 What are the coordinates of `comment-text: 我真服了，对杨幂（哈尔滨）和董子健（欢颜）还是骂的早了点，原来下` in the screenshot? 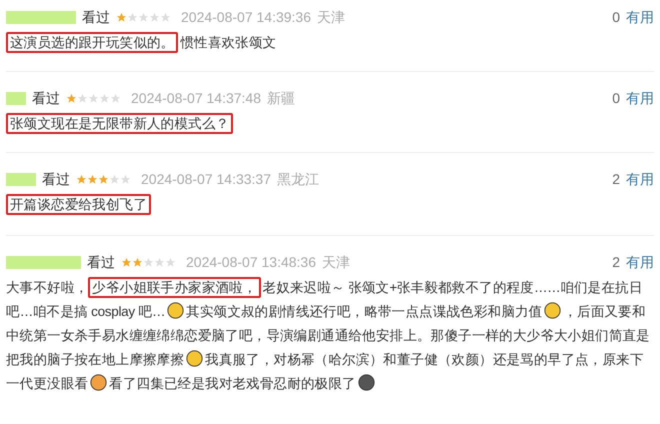 It's located at (424, 359).